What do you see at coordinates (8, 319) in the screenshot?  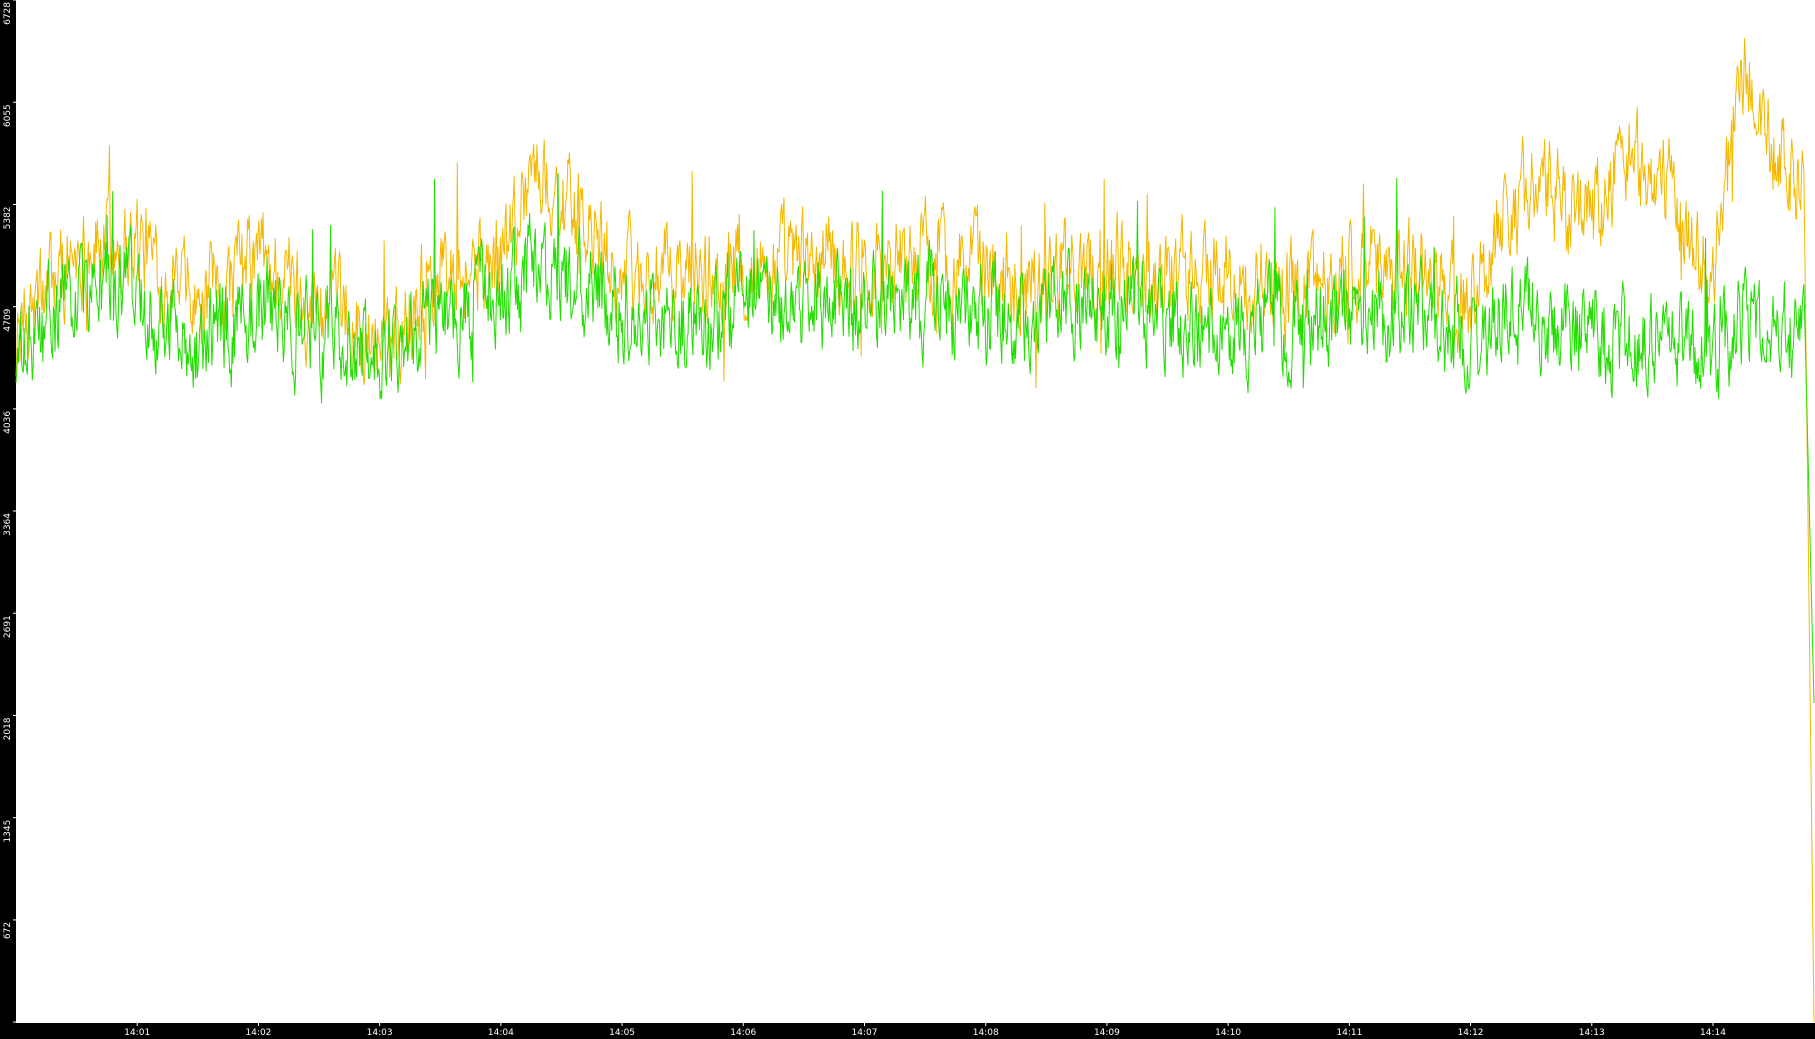 I see `y-tick-label: 4709` at bounding box center [8, 319].